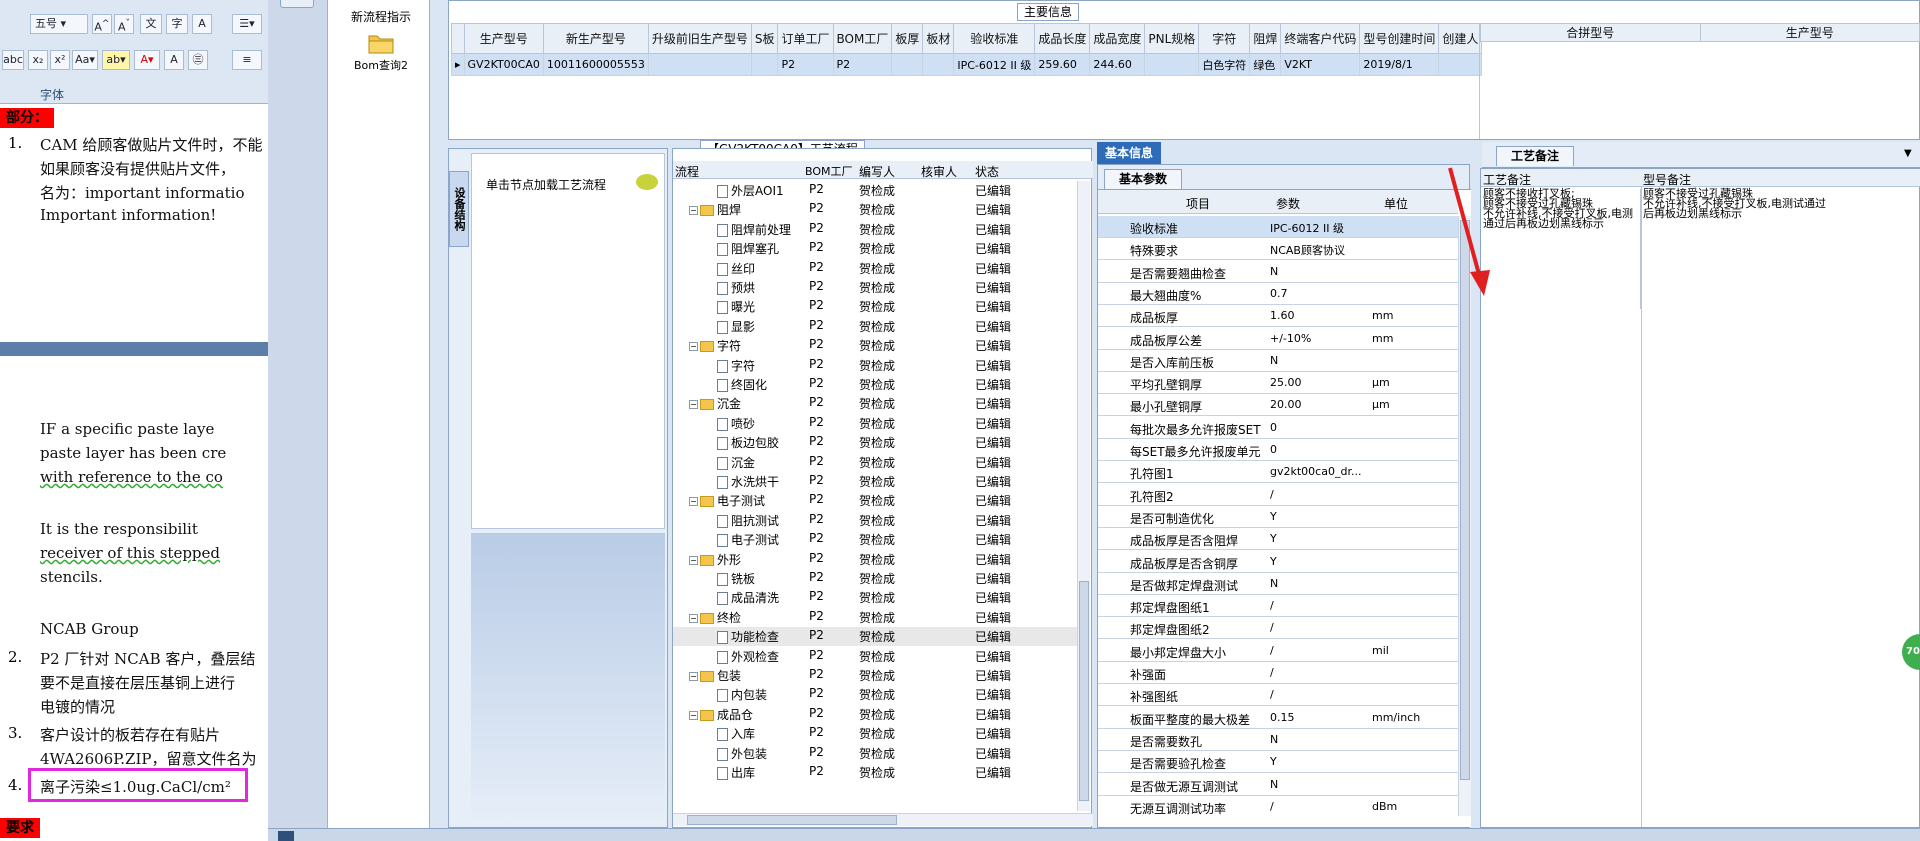 The image size is (1920, 841). What do you see at coordinates (875, 248) in the screenshot?
I see `process-tree-row: 阻焊塞孔 P2 贺检成 已编辑` at bounding box center [875, 248].